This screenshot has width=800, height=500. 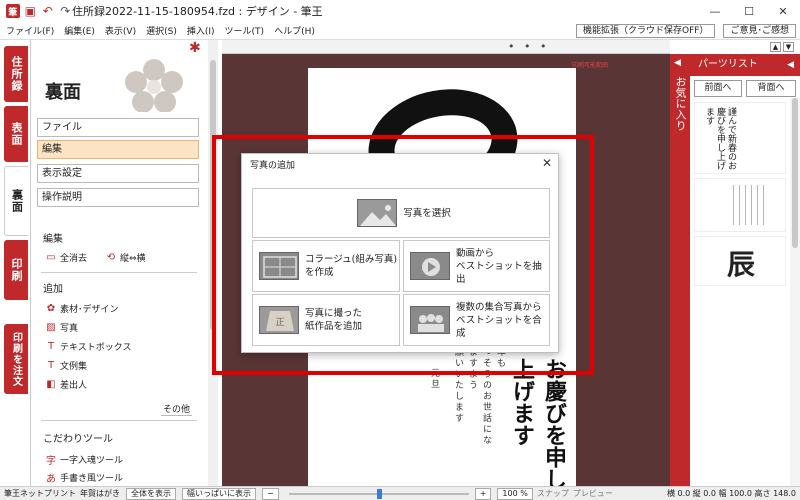 I want to click on scrollbar-thumb, so click(x=795, y=173).